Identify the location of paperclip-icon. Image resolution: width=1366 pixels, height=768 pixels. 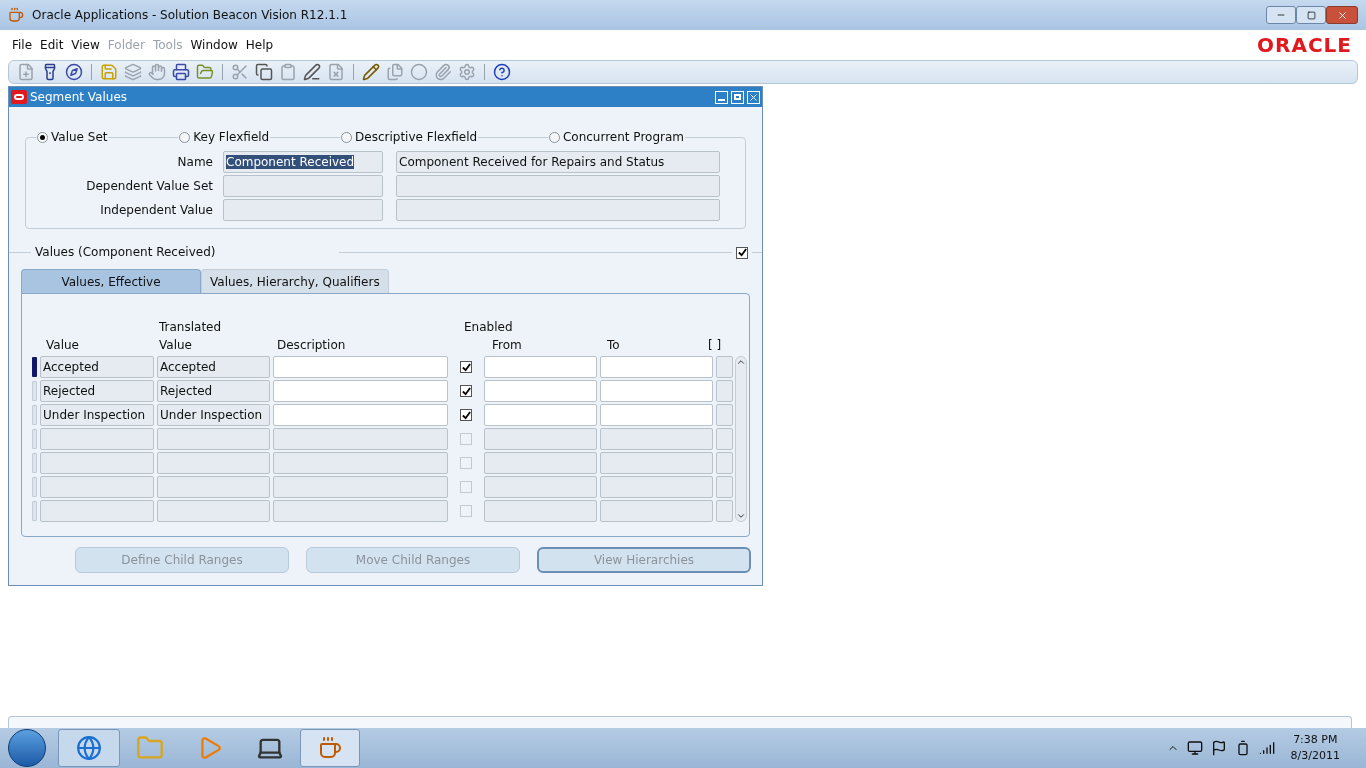
(443, 72).